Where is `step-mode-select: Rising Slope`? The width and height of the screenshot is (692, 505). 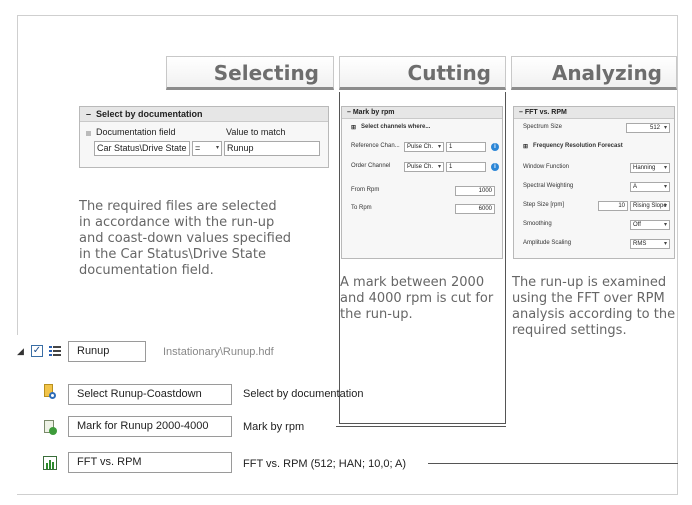
step-mode-select: Rising Slope is located at coordinates (650, 206).